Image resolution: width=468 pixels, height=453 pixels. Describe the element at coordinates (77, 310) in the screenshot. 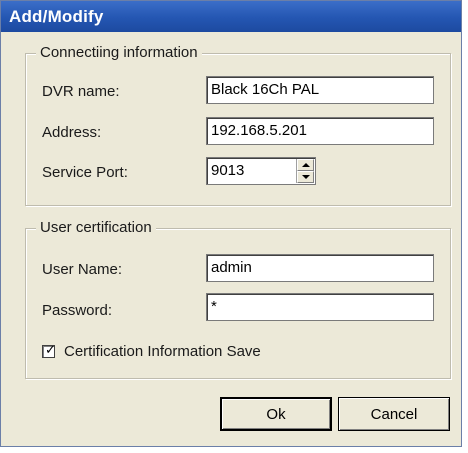

I see `password-label: Password:` at that location.